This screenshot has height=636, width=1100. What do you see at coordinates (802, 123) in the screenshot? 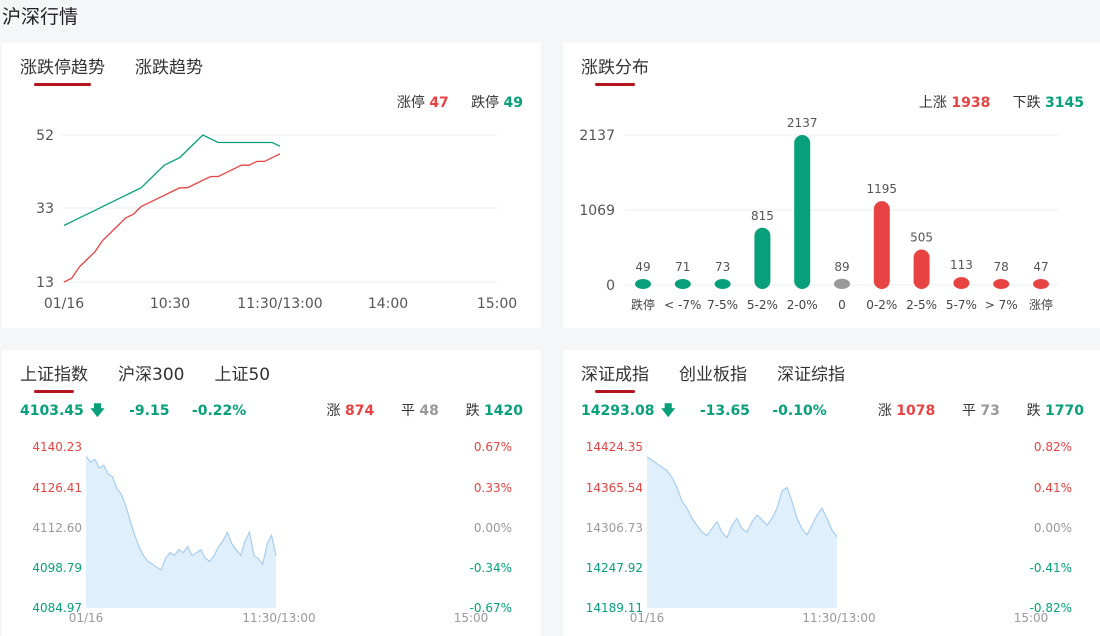
I see `bar-value-label: 2137` at bounding box center [802, 123].